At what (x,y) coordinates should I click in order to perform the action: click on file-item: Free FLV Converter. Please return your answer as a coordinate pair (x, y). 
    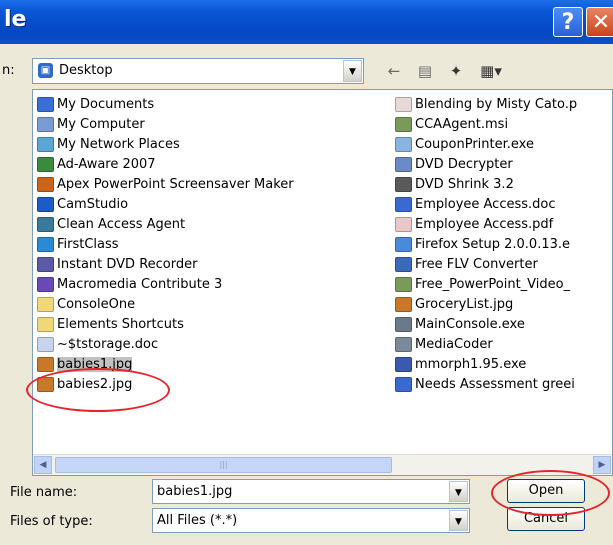
    Looking at the image, I should click on (486, 264).